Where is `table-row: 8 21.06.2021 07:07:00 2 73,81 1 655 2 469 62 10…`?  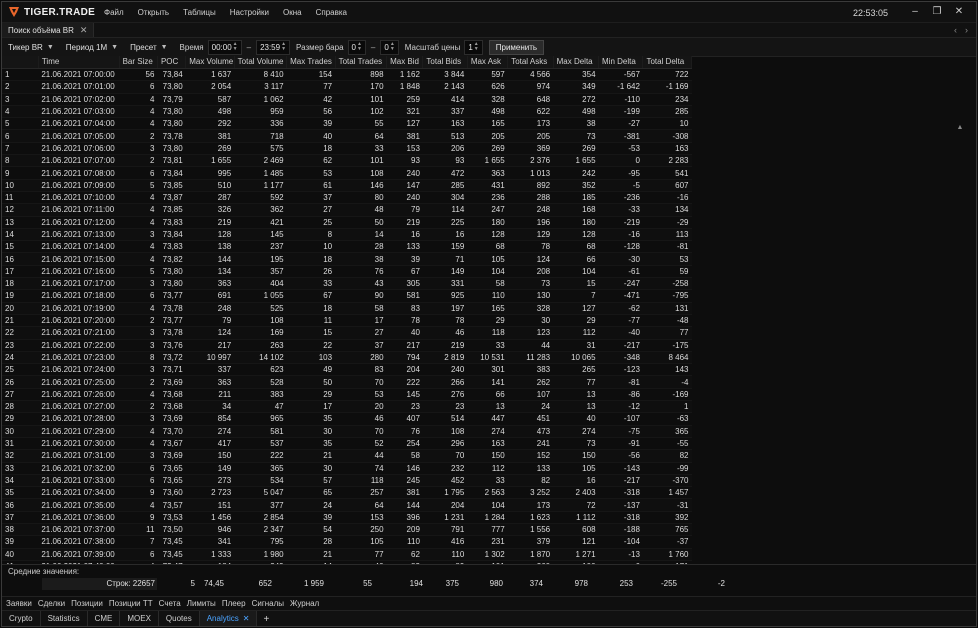 table-row: 8 21.06.2021 07:07:00 2 73,81 1 655 2 469 62 10… is located at coordinates (347, 161).